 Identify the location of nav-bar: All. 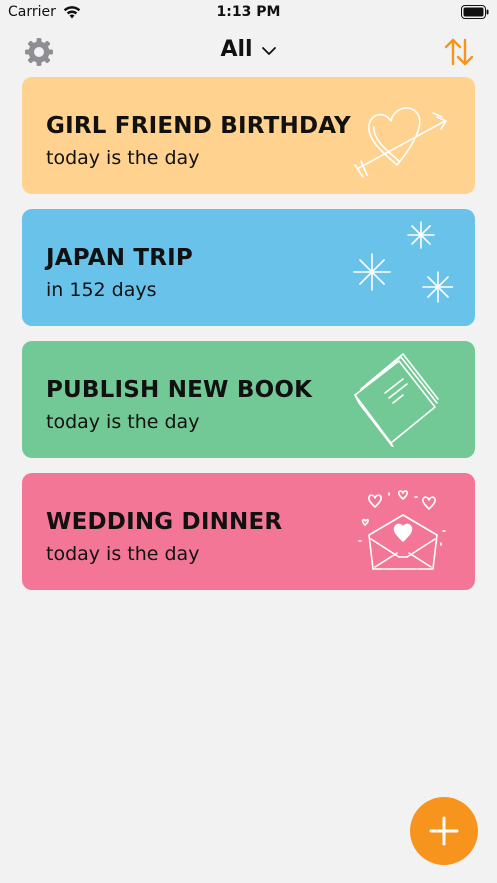
(248, 52).